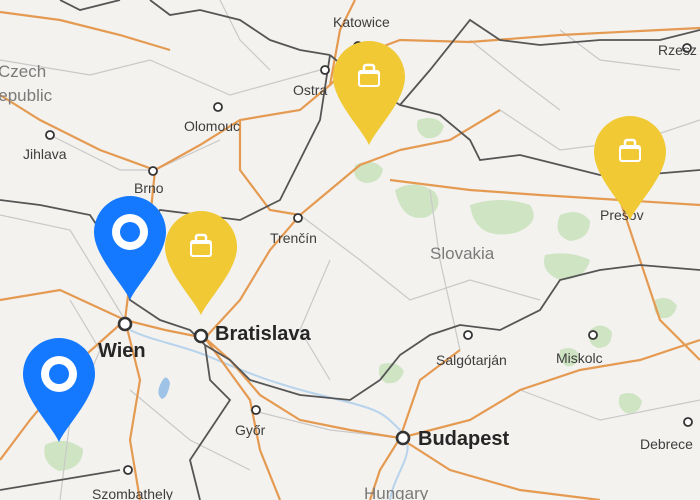 The image size is (700, 500). Describe the element at coordinates (293, 238) in the screenshot. I see `city-label-trencin: Trenčín` at that location.